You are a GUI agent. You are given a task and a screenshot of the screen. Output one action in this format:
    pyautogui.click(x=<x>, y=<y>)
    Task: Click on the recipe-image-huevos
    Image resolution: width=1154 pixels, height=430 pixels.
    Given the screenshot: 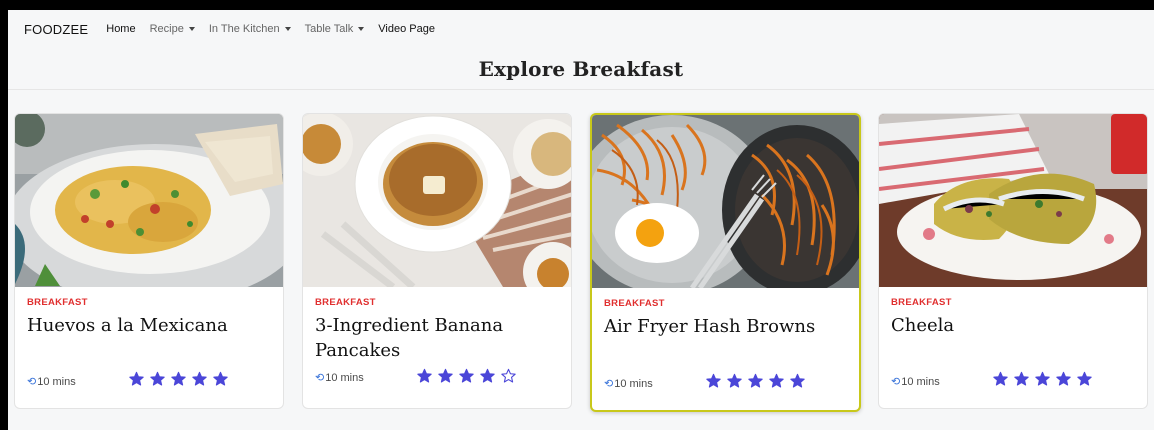 What is the action you would take?
    pyautogui.click(x=149, y=200)
    